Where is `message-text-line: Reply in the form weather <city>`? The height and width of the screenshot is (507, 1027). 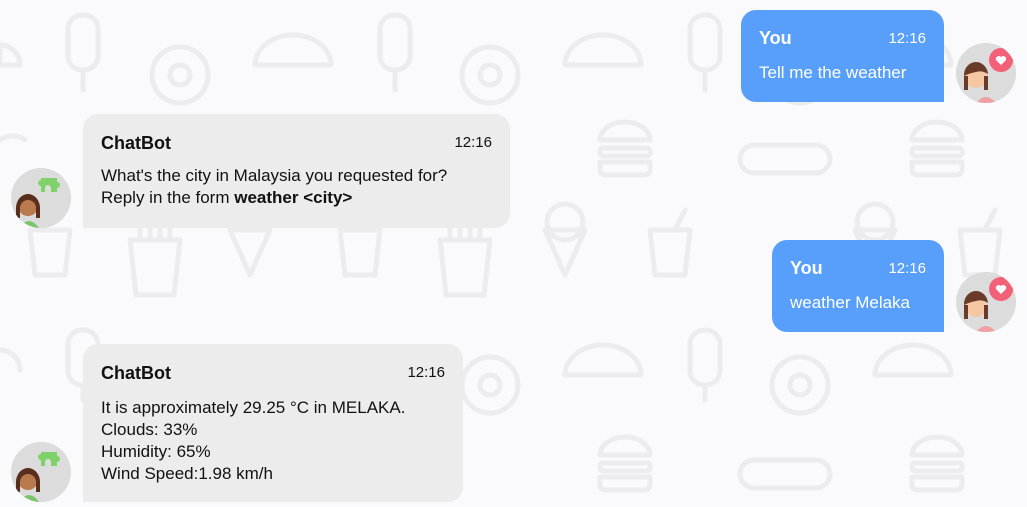
message-text-line: Reply in the form weather <city> is located at coordinates (226, 198).